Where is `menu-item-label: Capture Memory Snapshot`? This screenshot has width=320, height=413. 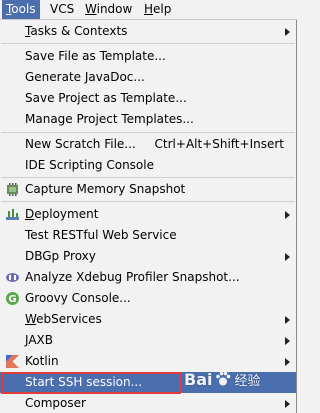
menu-item-label: Capture Memory Snapshot is located at coordinates (105, 189).